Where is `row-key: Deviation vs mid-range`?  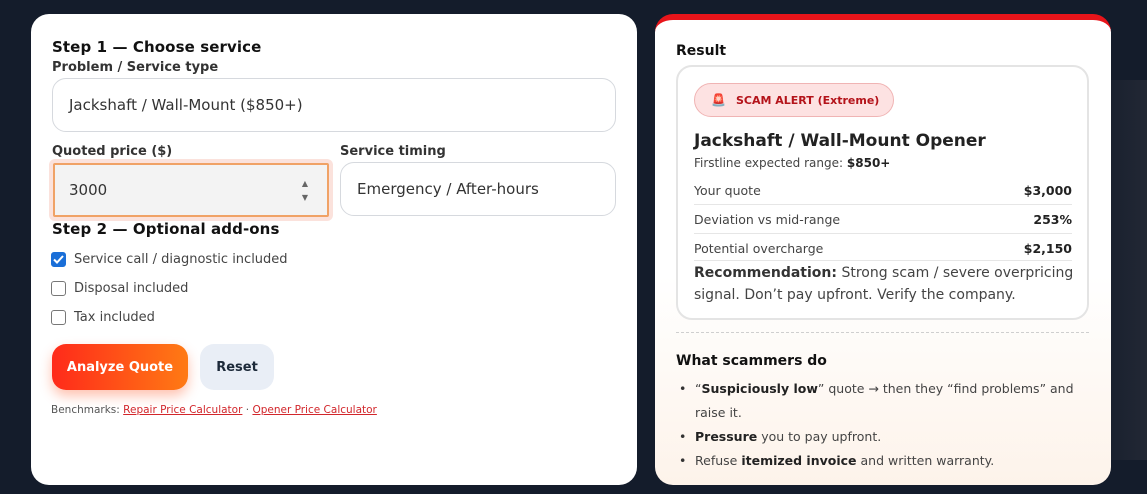
row-key: Deviation vs mid-range is located at coordinates (767, 219).